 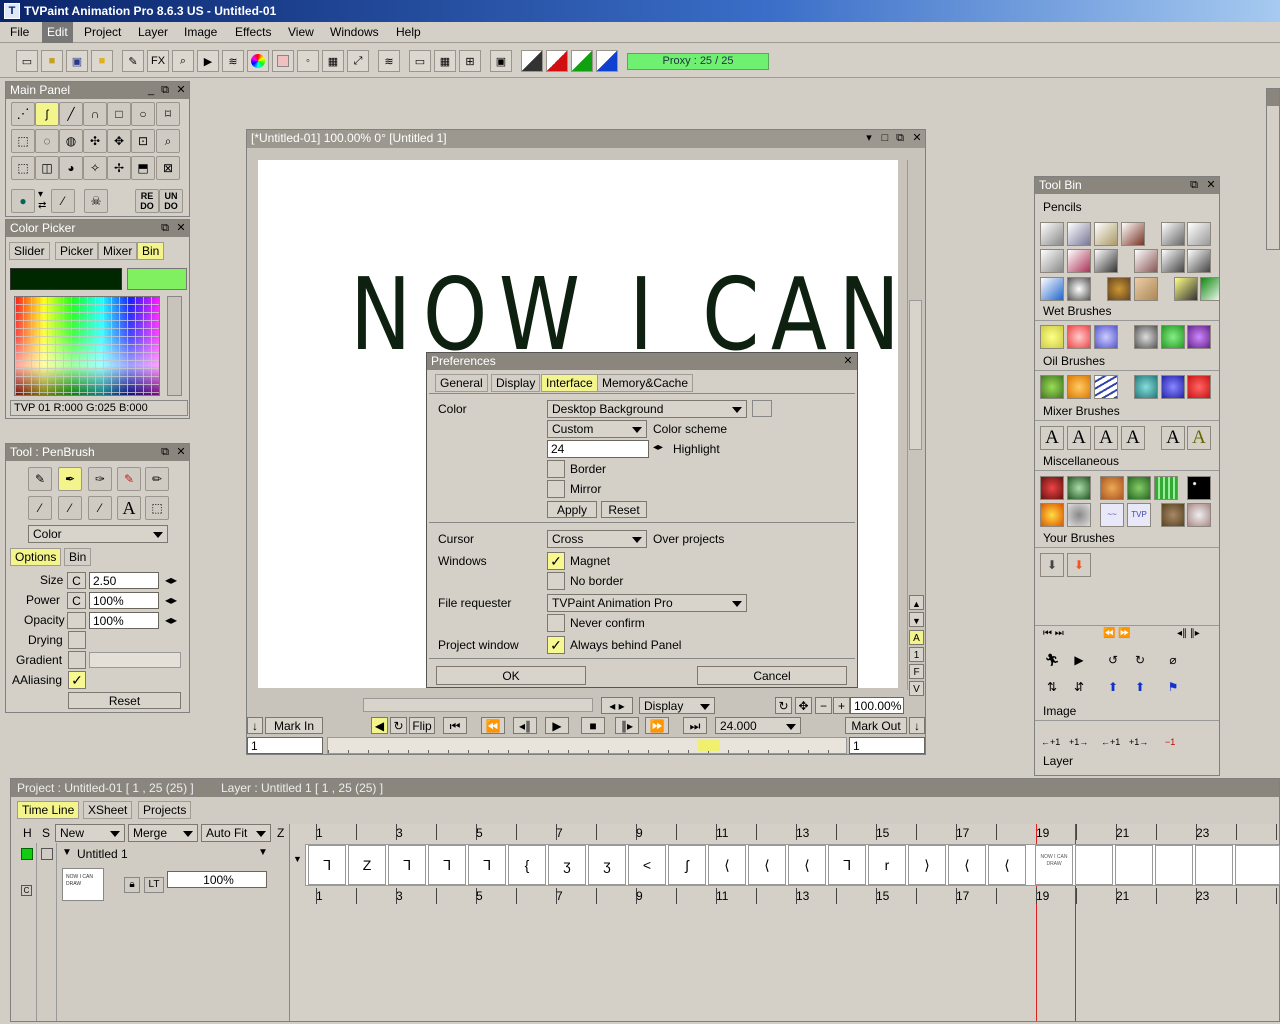 I want to click on fast-forward-icon: ⏩, so click(x=657, y=725).